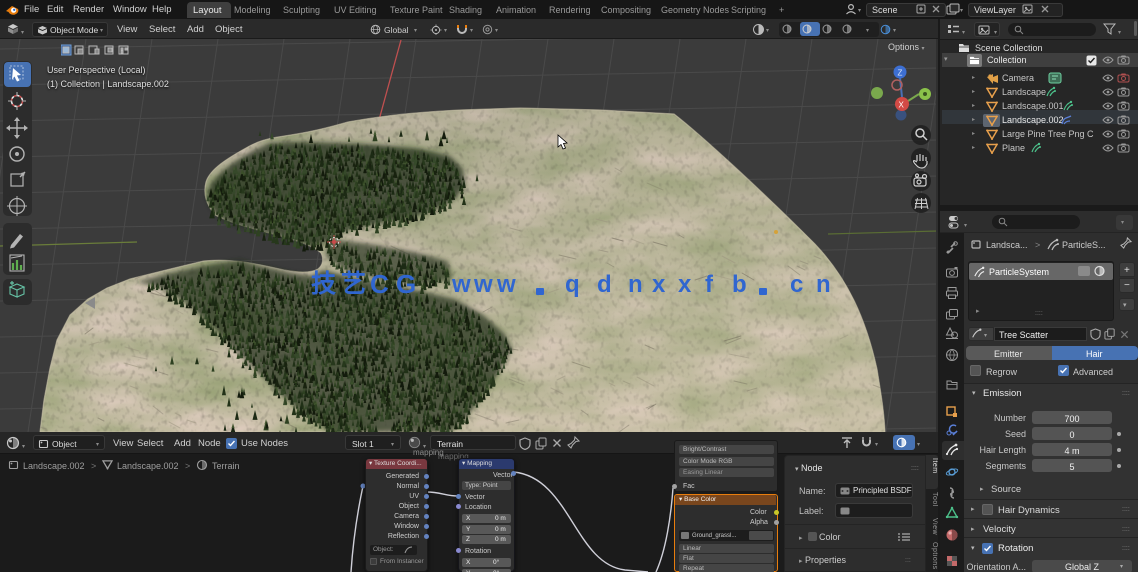 This screenshot has width=1138, height=572. Describe the element at coordinates (902, 105) in the screenshot. I see `svg-text: X` at that location.